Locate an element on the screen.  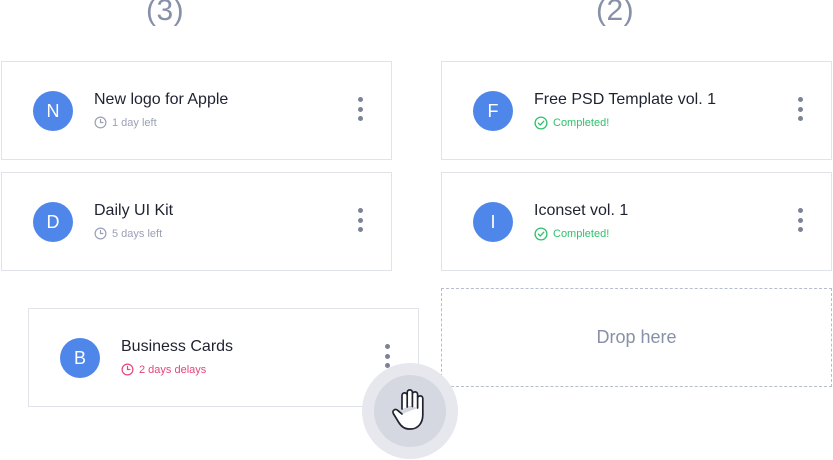
task-title: Free PSD Template vol. 1 is located at coordinates (625, 99).